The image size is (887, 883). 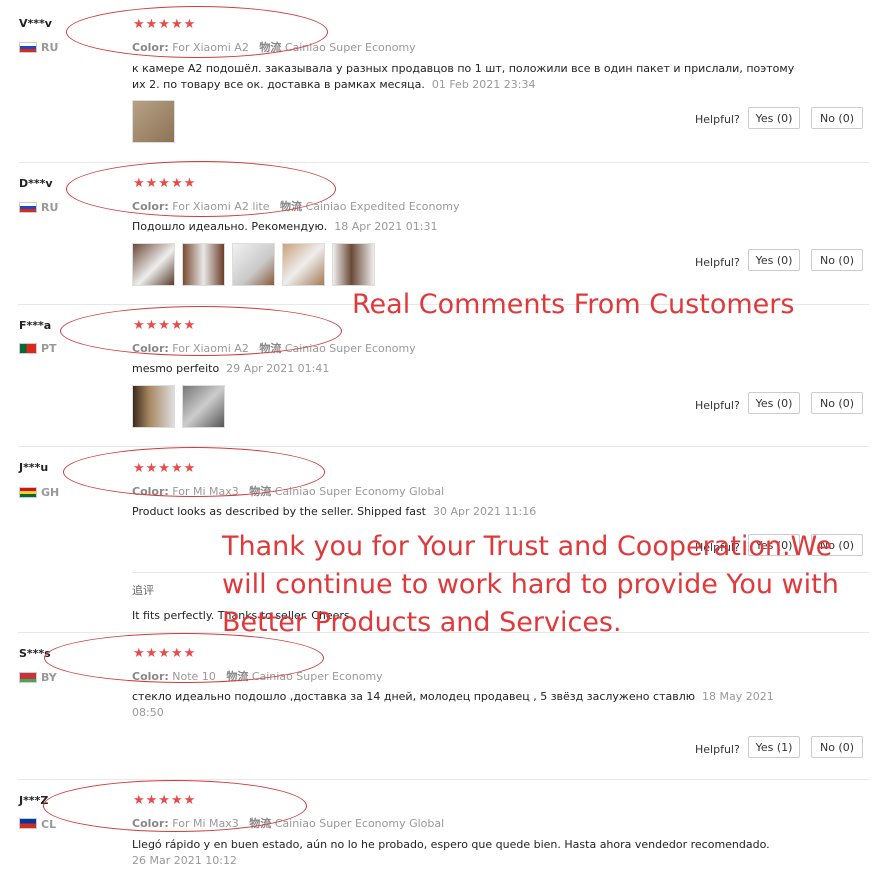 I want to click on reviewer-name: F***a, so click(x=35, y=325).